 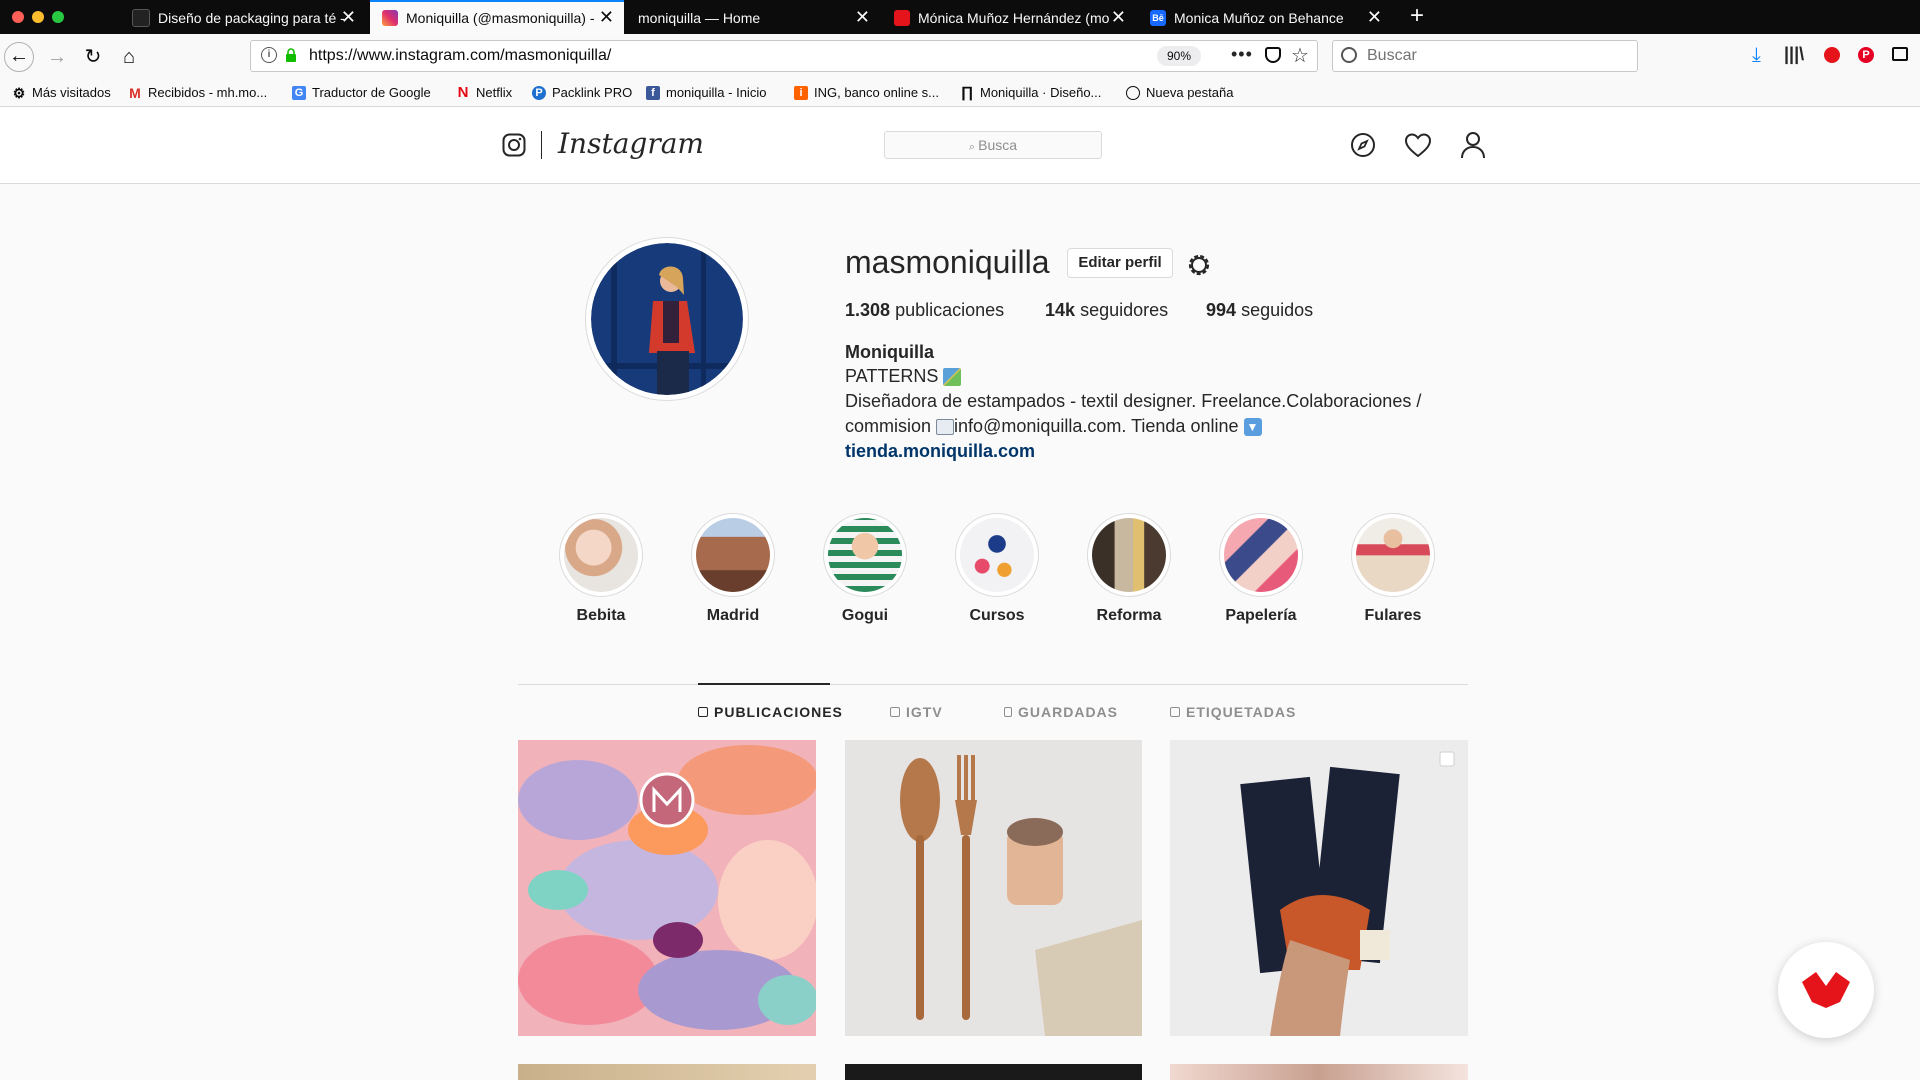 What do you see at coordinates (733, 569) in the screenshot?
I see `highlight-madrid: Madrid` at bounding box center [733, 569].